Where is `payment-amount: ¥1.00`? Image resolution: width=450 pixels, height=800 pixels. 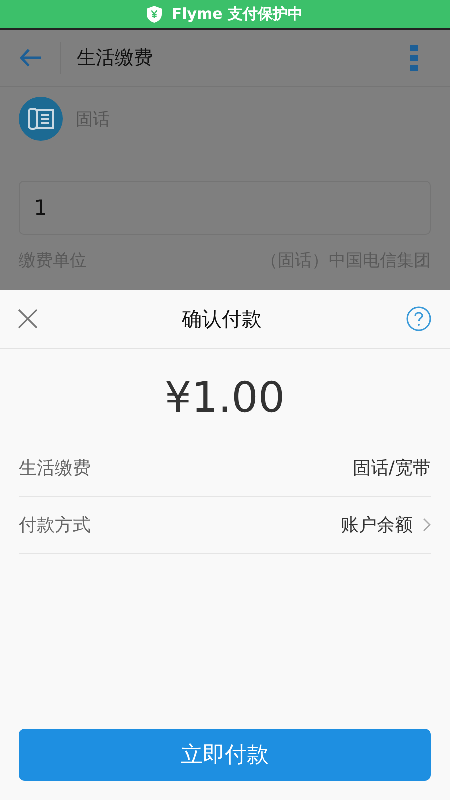
payment-amount: ¥1.00 is located at coordinates (225, 398).